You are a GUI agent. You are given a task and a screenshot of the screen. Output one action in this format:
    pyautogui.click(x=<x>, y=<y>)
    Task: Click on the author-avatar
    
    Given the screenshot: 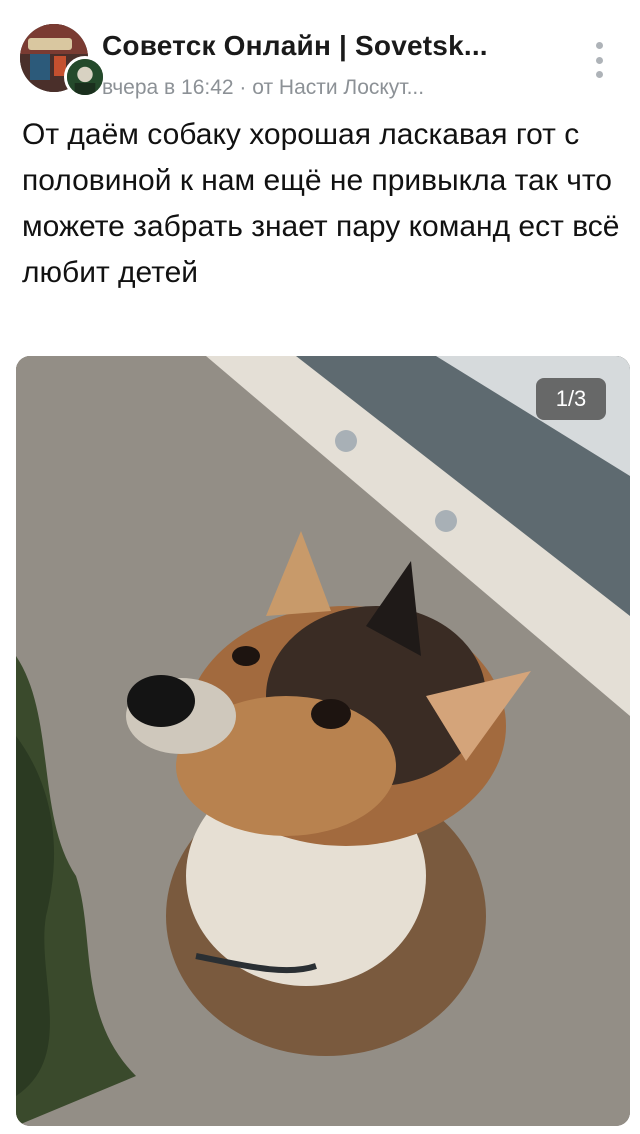 What is the action you would take?
    pyautogui.click(x=85, y=77)
    